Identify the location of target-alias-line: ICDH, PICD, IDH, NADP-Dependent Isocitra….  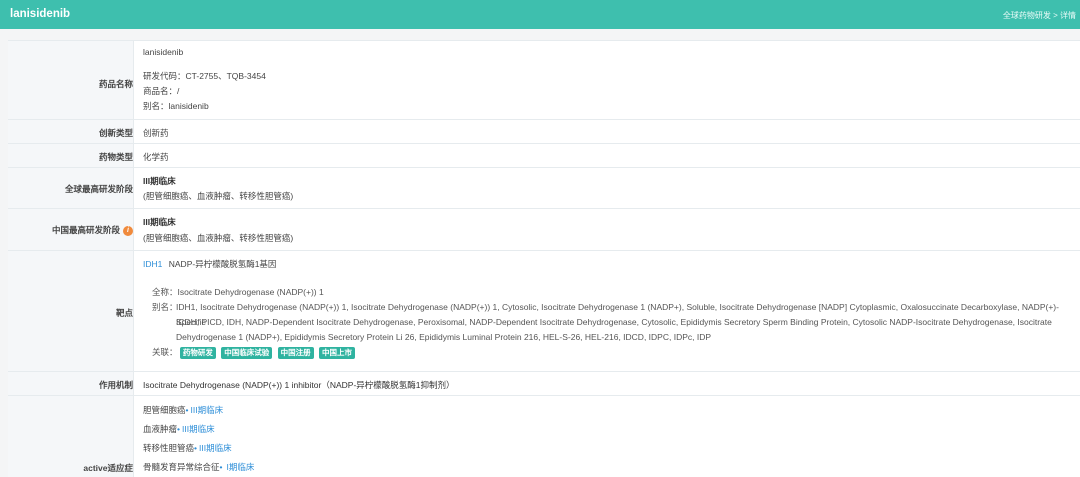
(614, 322).